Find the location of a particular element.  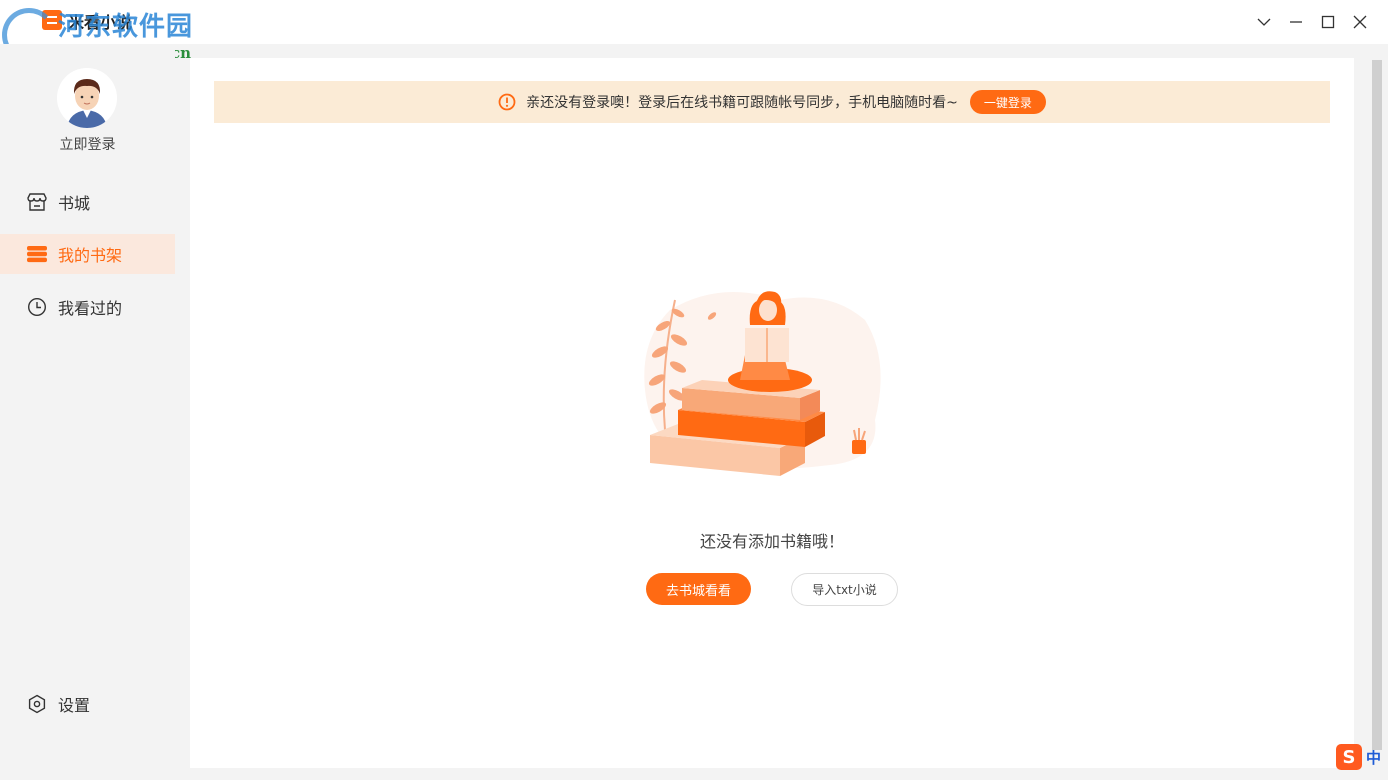

scrollbar is located at coordinates (1377, 413).